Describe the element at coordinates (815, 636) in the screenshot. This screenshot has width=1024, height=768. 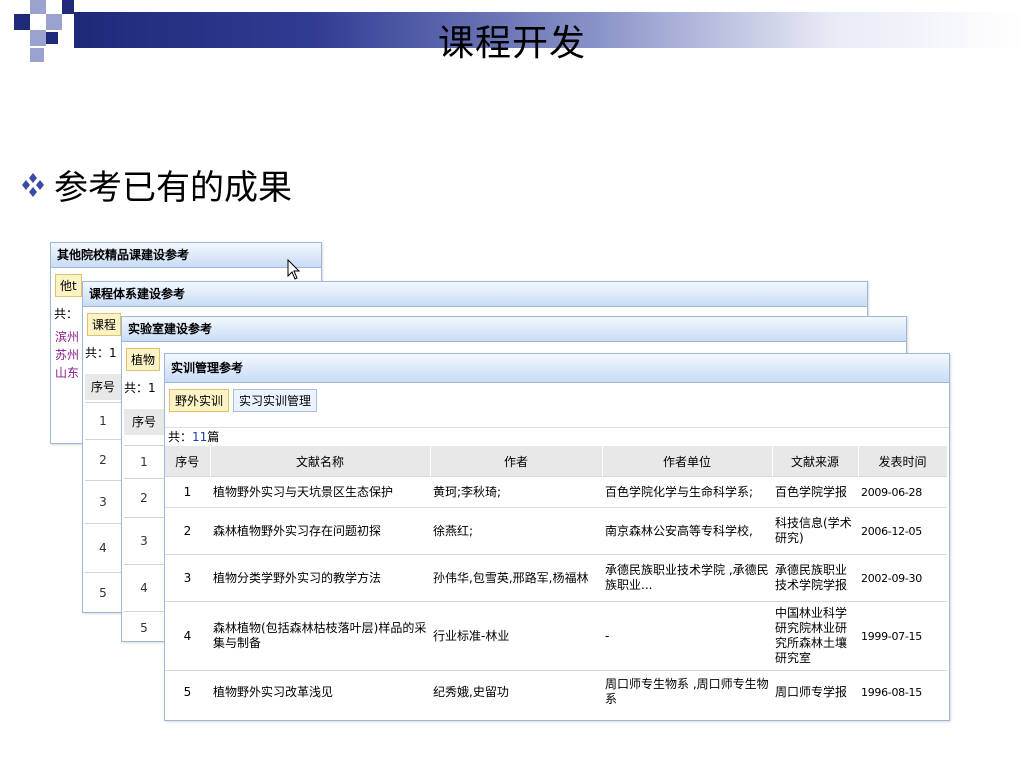
I see `source-cell: 中国林业科学研究院林业研究所森林土壤研究室` at that location.